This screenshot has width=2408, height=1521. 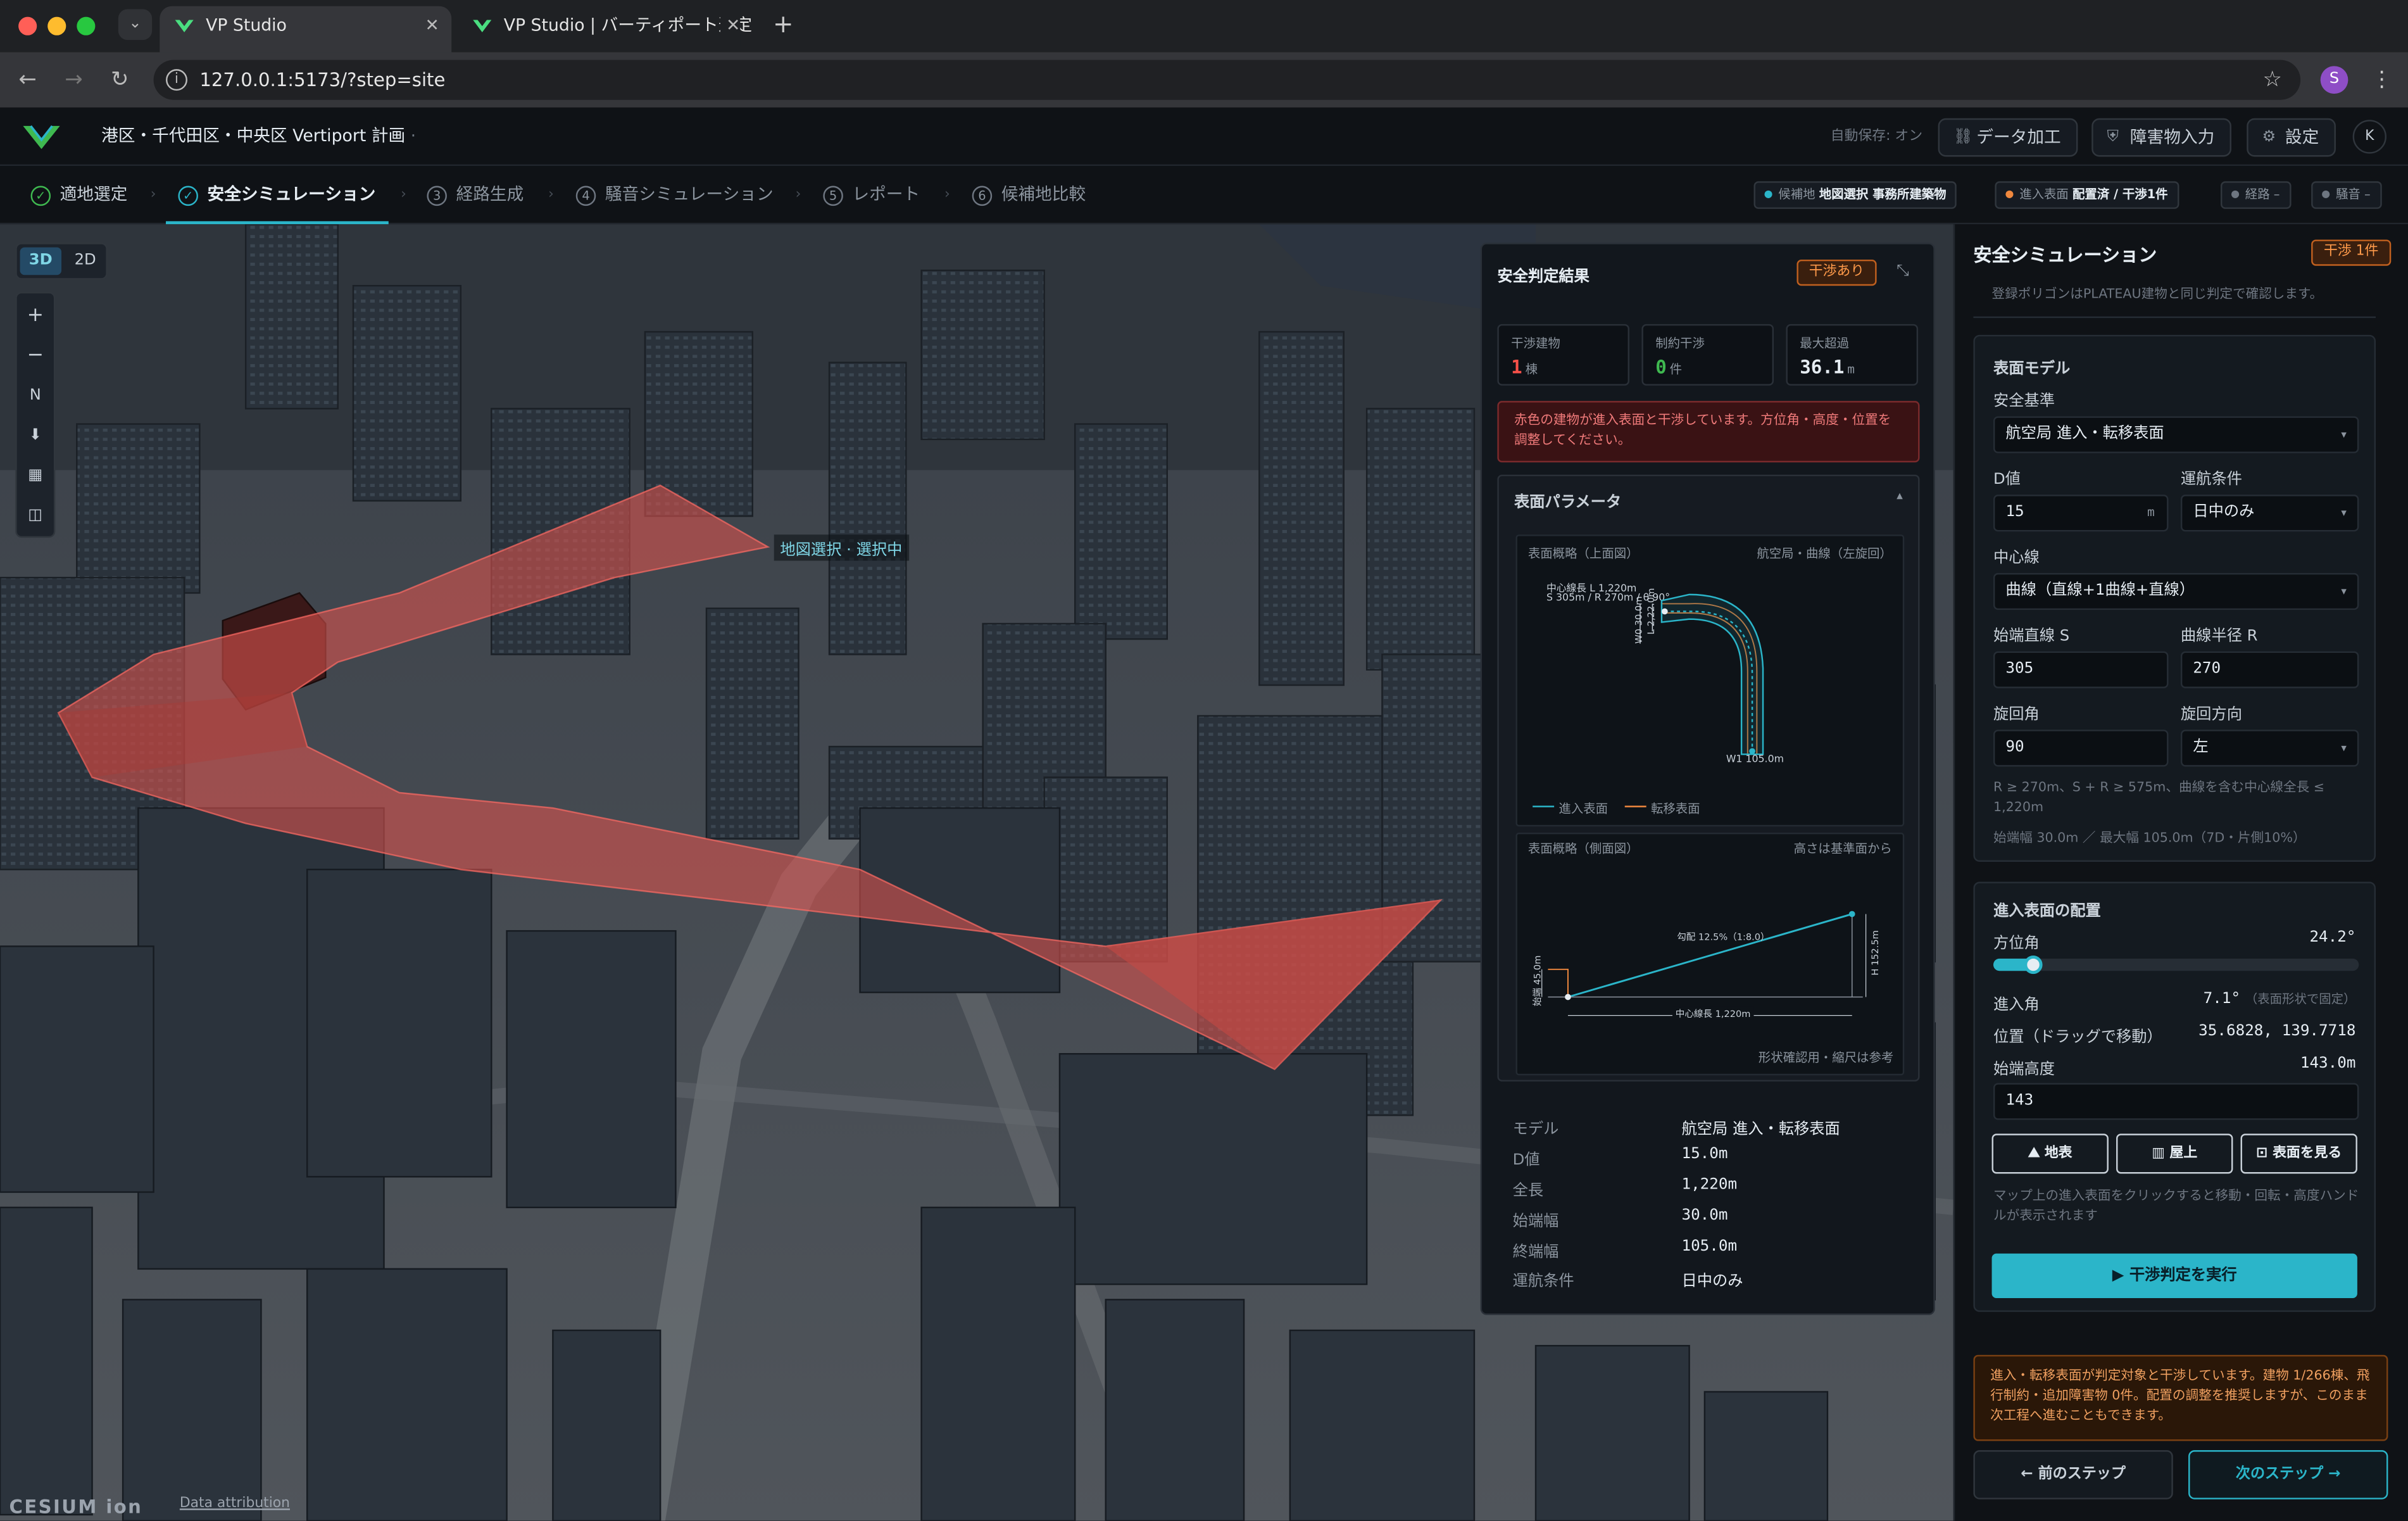 What do you see at coordinates (235, 1504) in the screenshot?
I see `data-attribution-link: Data attribution` at bounding box center [235, 1504].